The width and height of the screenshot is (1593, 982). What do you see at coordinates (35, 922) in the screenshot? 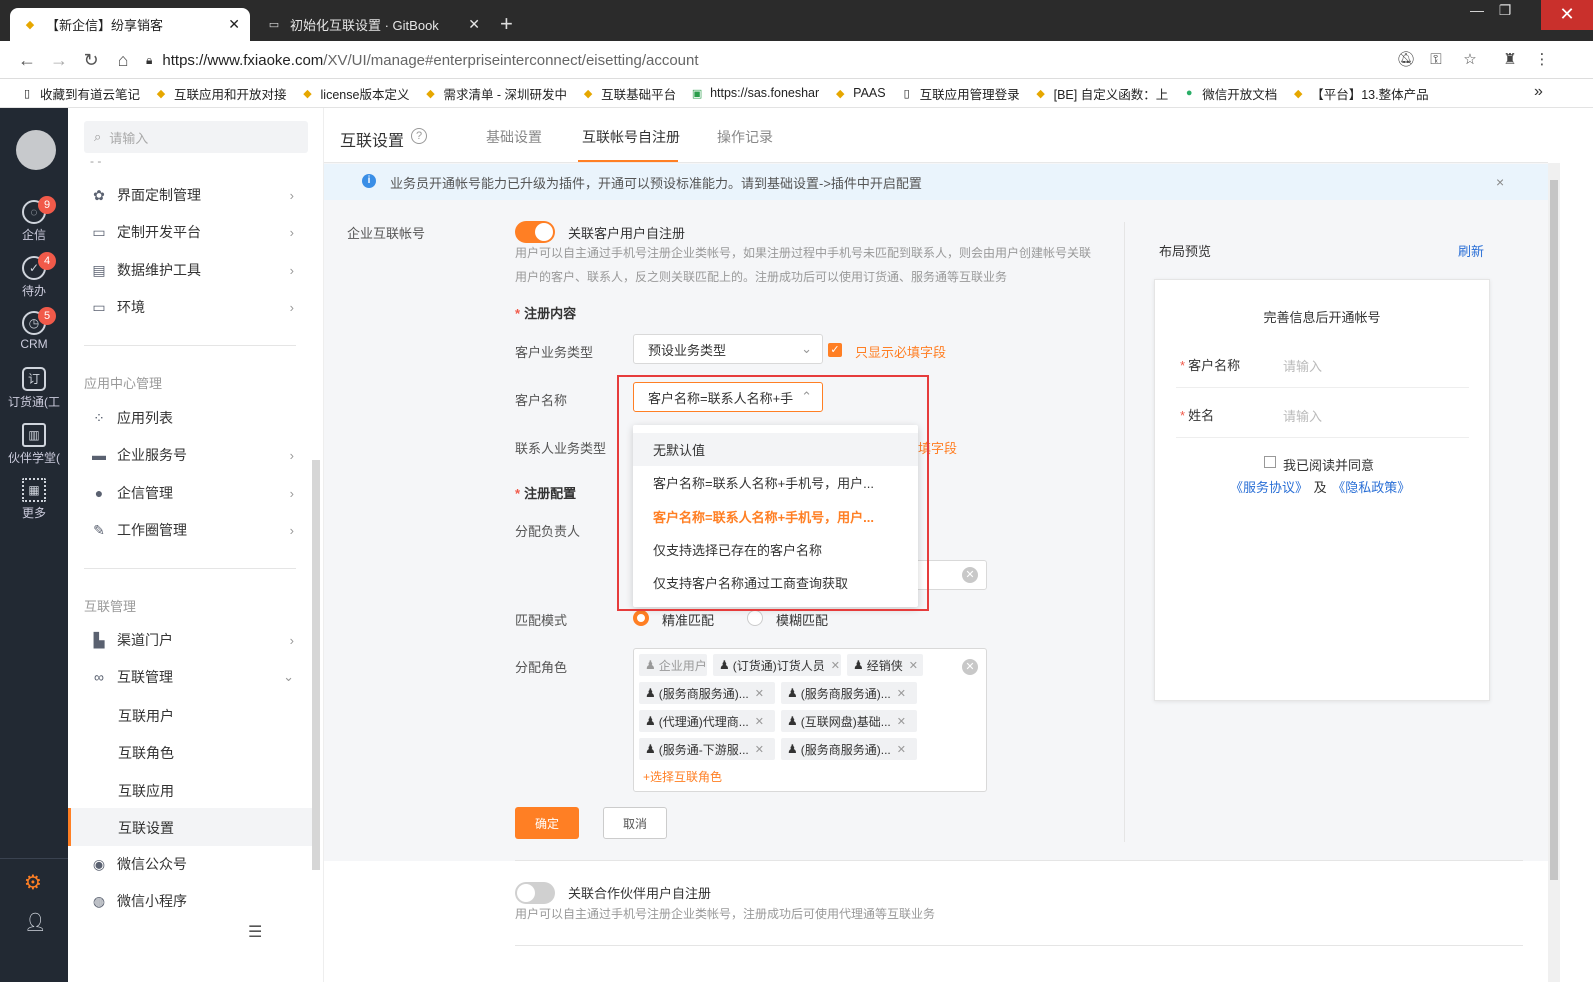
I see `user-settings-icon: 👤︎` at bounding box center [35, 922].